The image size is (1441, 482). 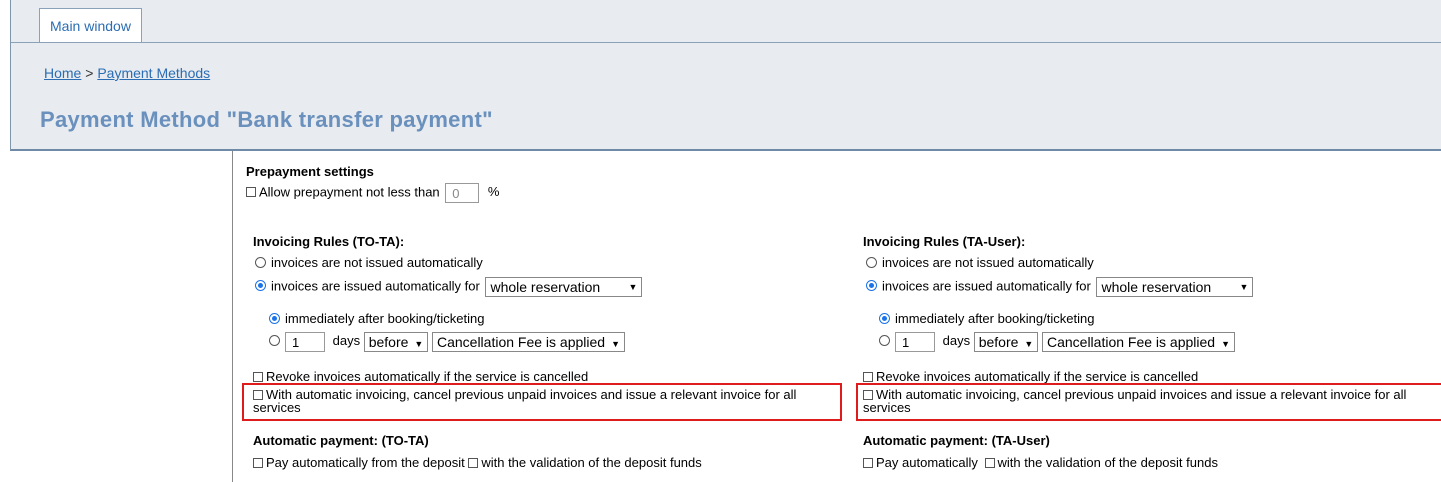 What do you see at coordinates (274, 341) in the screenshot?
I see `left-days-radio` at bounding box center [274, 341].